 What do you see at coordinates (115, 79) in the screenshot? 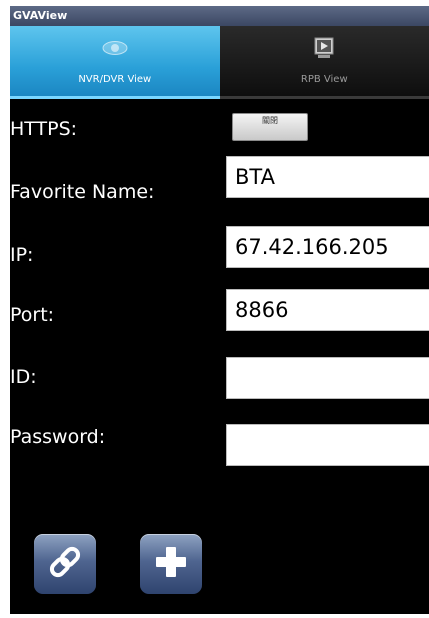
I see `tab-label: NVR/DVR View` at bounding box center [115, 79].